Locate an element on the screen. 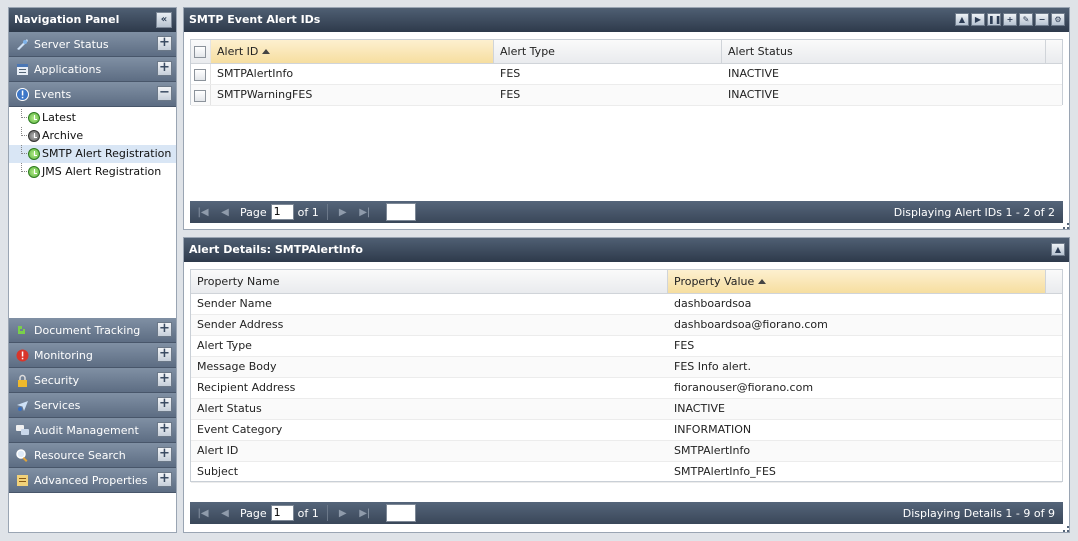 The image size is (1078, 541). column-header-property-value: Property Value is located at coordinates (857, 281).